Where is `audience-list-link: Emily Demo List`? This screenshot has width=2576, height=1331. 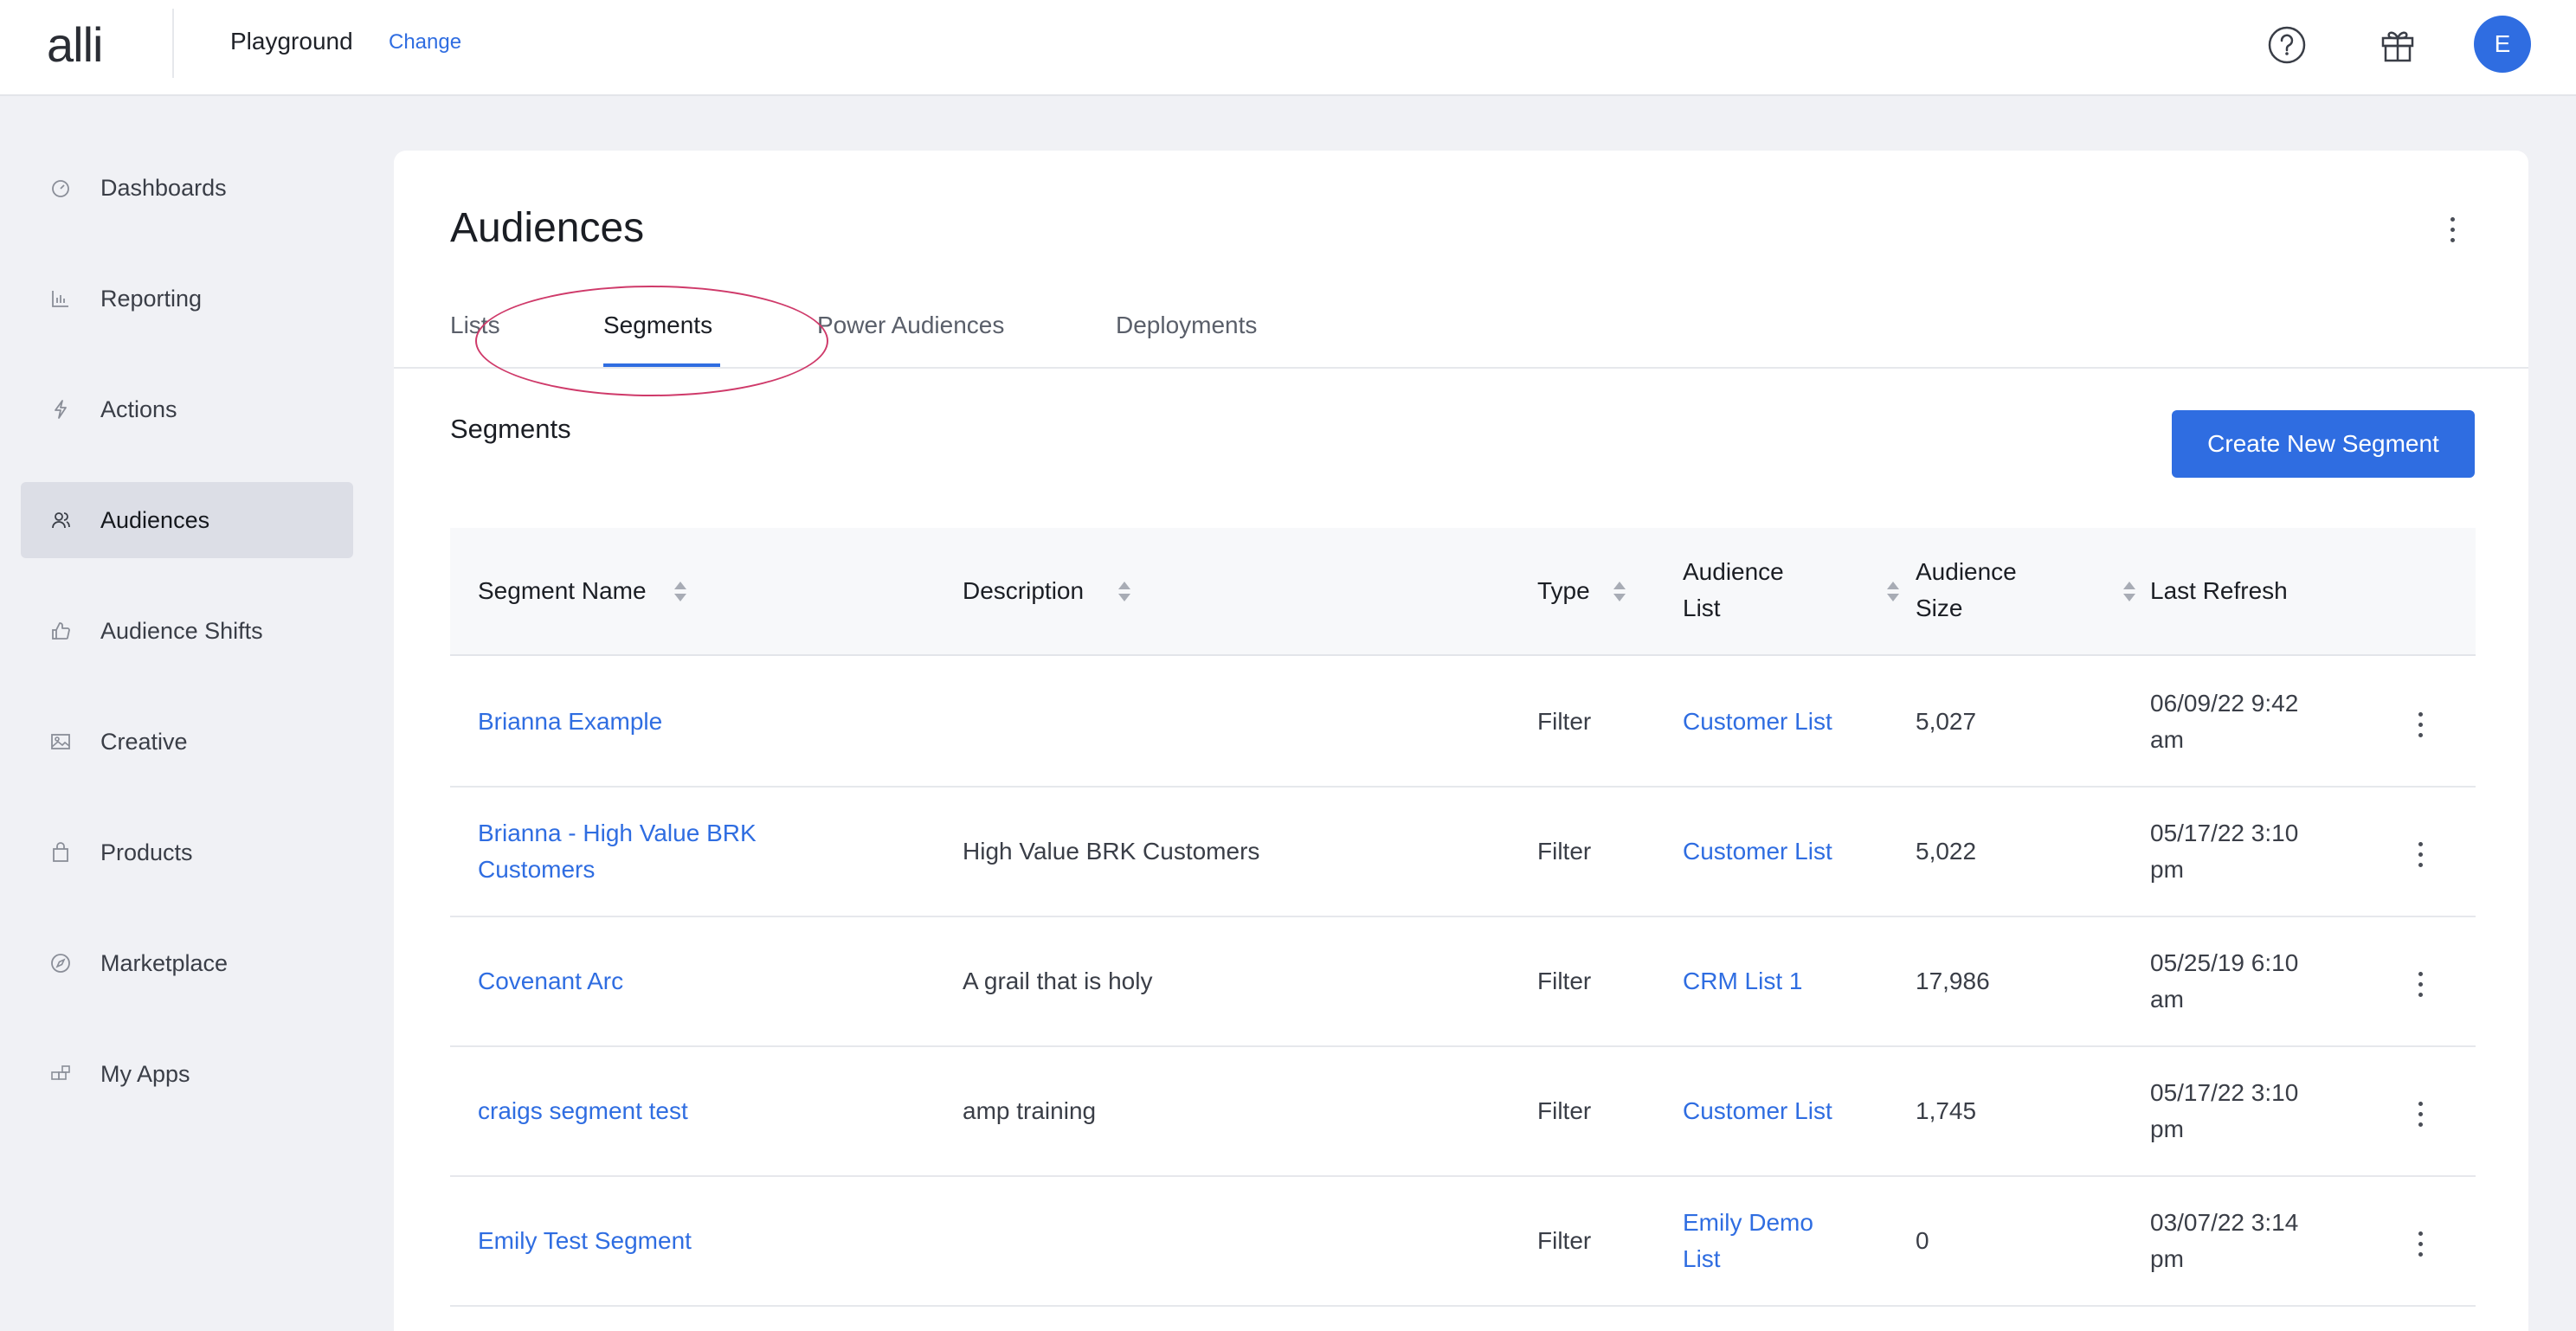 audience-list-link: Emily Demo List is located at coordinates (1748, 1241).